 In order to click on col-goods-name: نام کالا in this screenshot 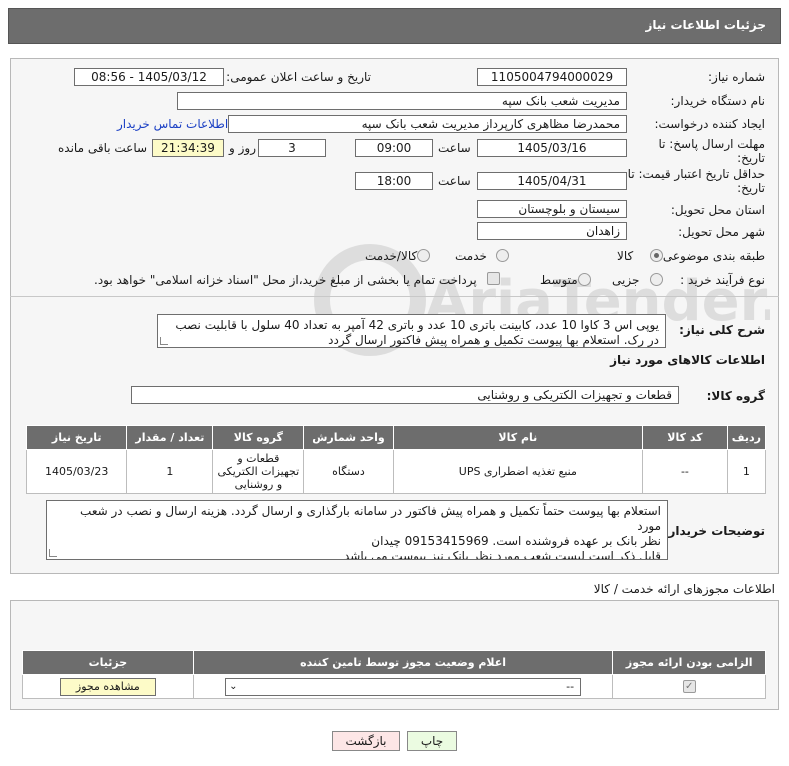, I will do `click(518, 437)`.